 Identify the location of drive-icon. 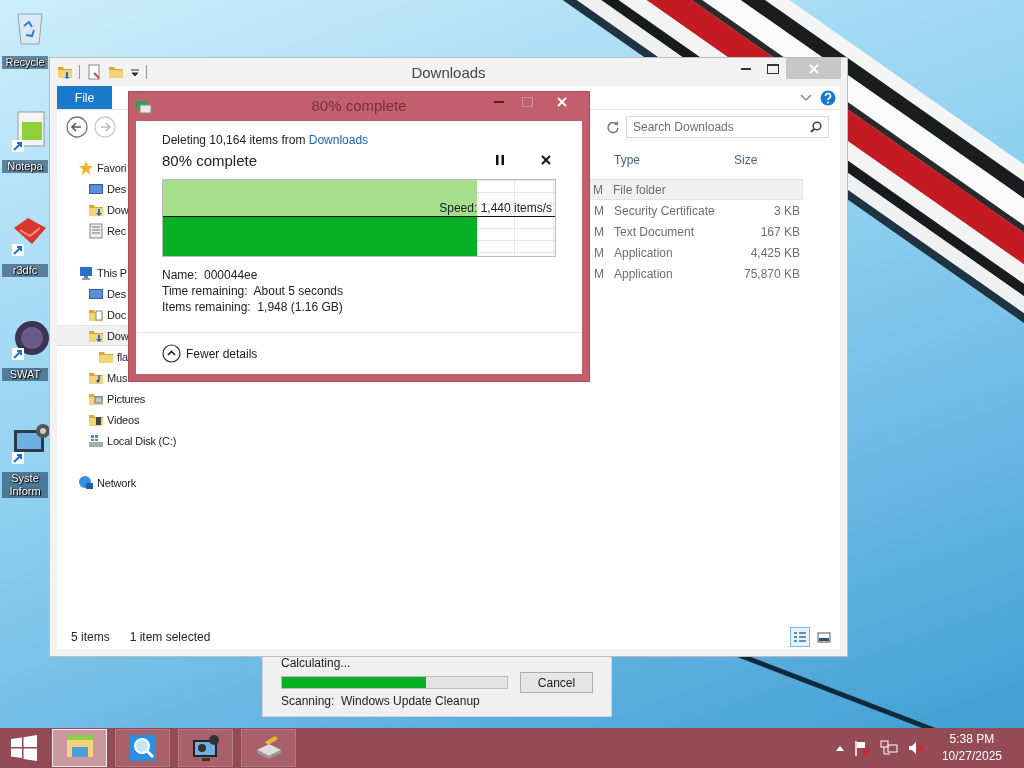
(96, 440).